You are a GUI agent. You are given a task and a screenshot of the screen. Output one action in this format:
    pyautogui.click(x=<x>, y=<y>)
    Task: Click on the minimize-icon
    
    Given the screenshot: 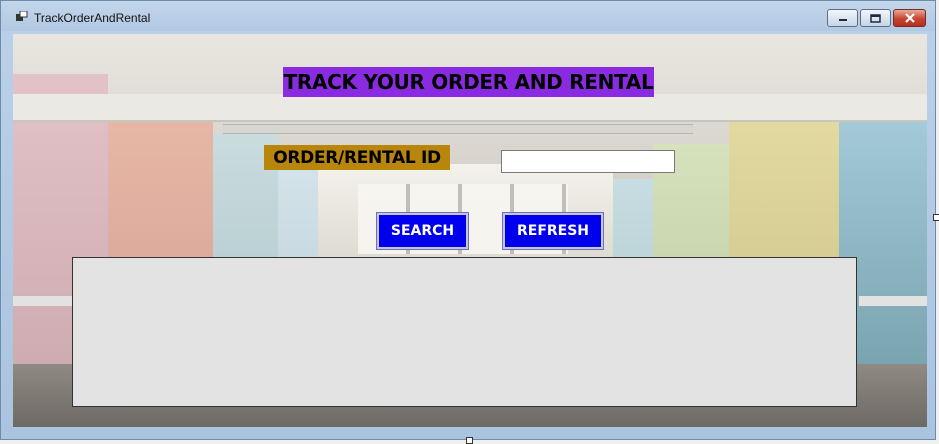 What is the action you would take?
    pyautogui.click(x=842, y=20)
    